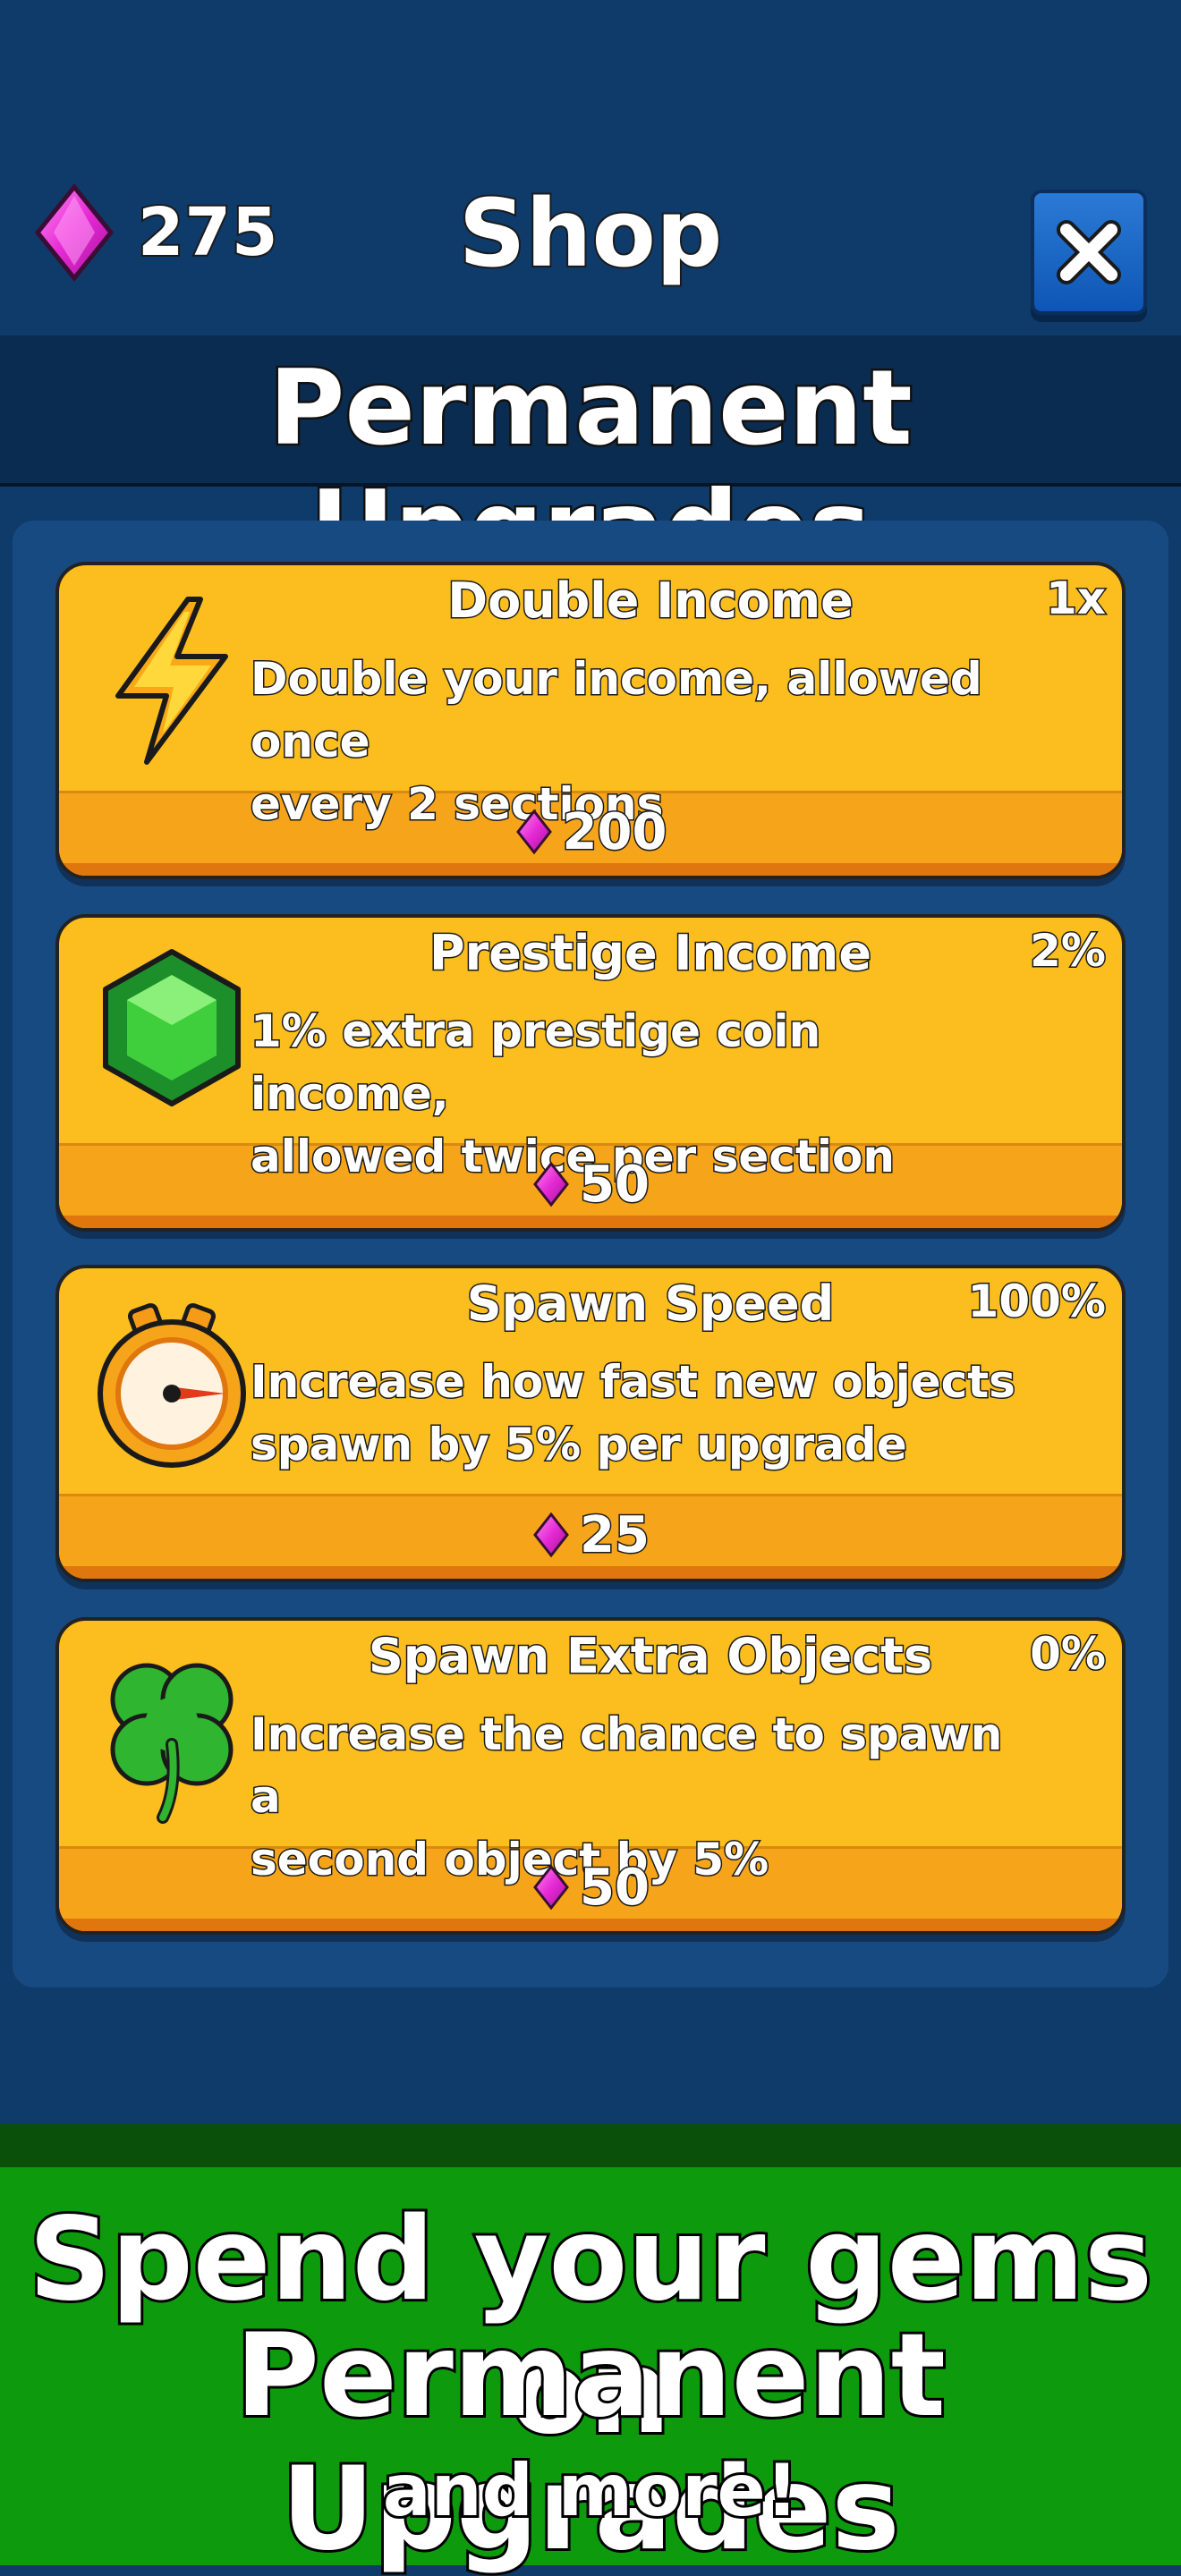 This screenshot has height=2576, width=1181. Describe the element at coordinates (1068, 1654) in the screenshot. I see `upgrade-level: 0%` at that location.